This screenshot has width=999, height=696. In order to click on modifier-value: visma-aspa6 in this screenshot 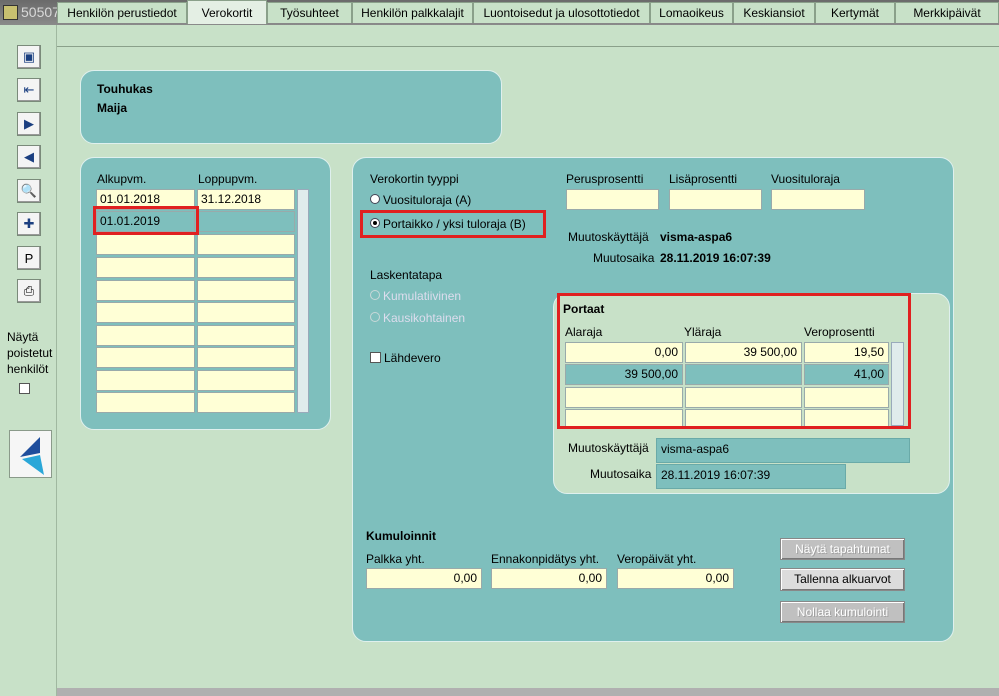, I will do `click(696, 237)`.